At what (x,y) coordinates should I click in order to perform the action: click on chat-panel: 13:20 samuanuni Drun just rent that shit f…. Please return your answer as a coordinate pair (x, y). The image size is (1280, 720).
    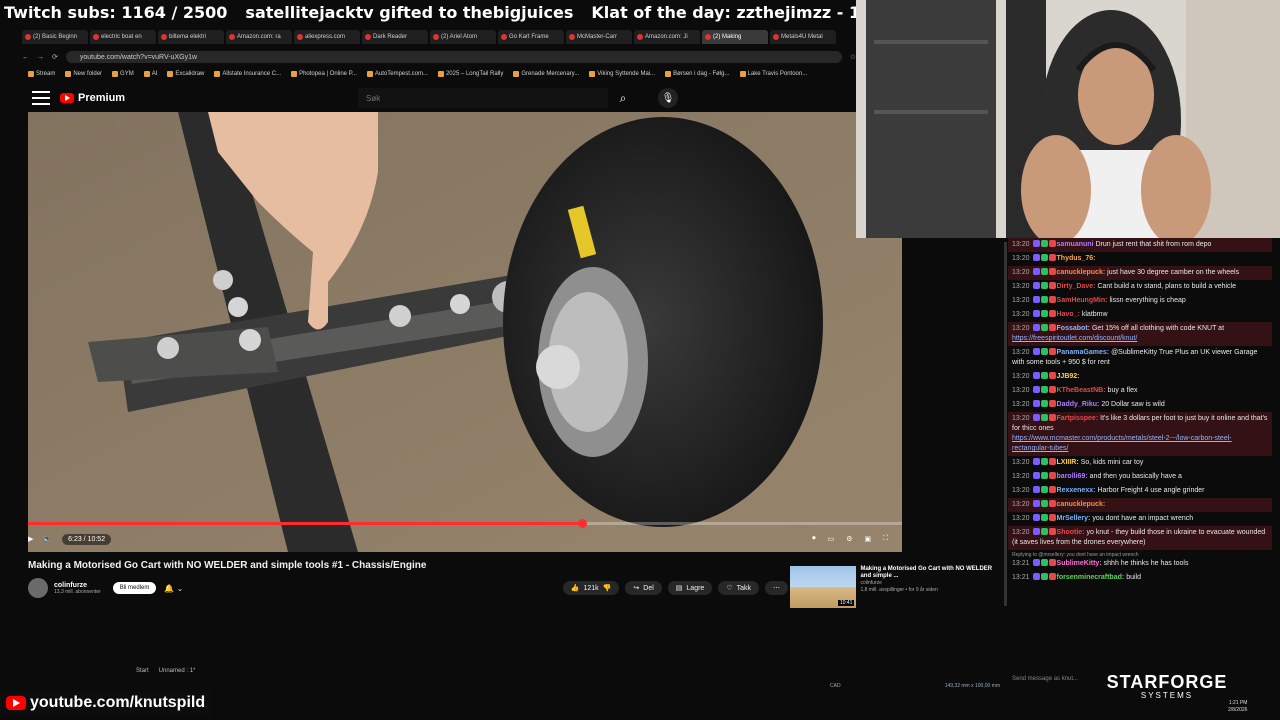
    Looking at the image, I should click on (1140, 455).